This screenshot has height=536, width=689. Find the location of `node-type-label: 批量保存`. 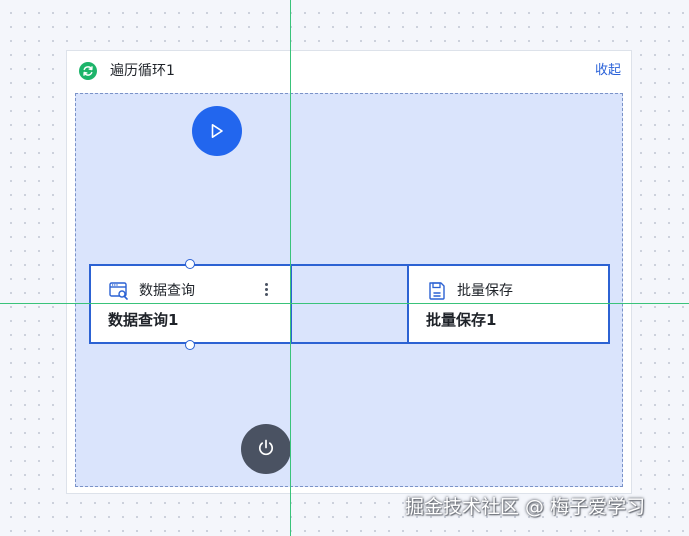

node-type-label: 批量保存 is located at coordinates (485, 291).